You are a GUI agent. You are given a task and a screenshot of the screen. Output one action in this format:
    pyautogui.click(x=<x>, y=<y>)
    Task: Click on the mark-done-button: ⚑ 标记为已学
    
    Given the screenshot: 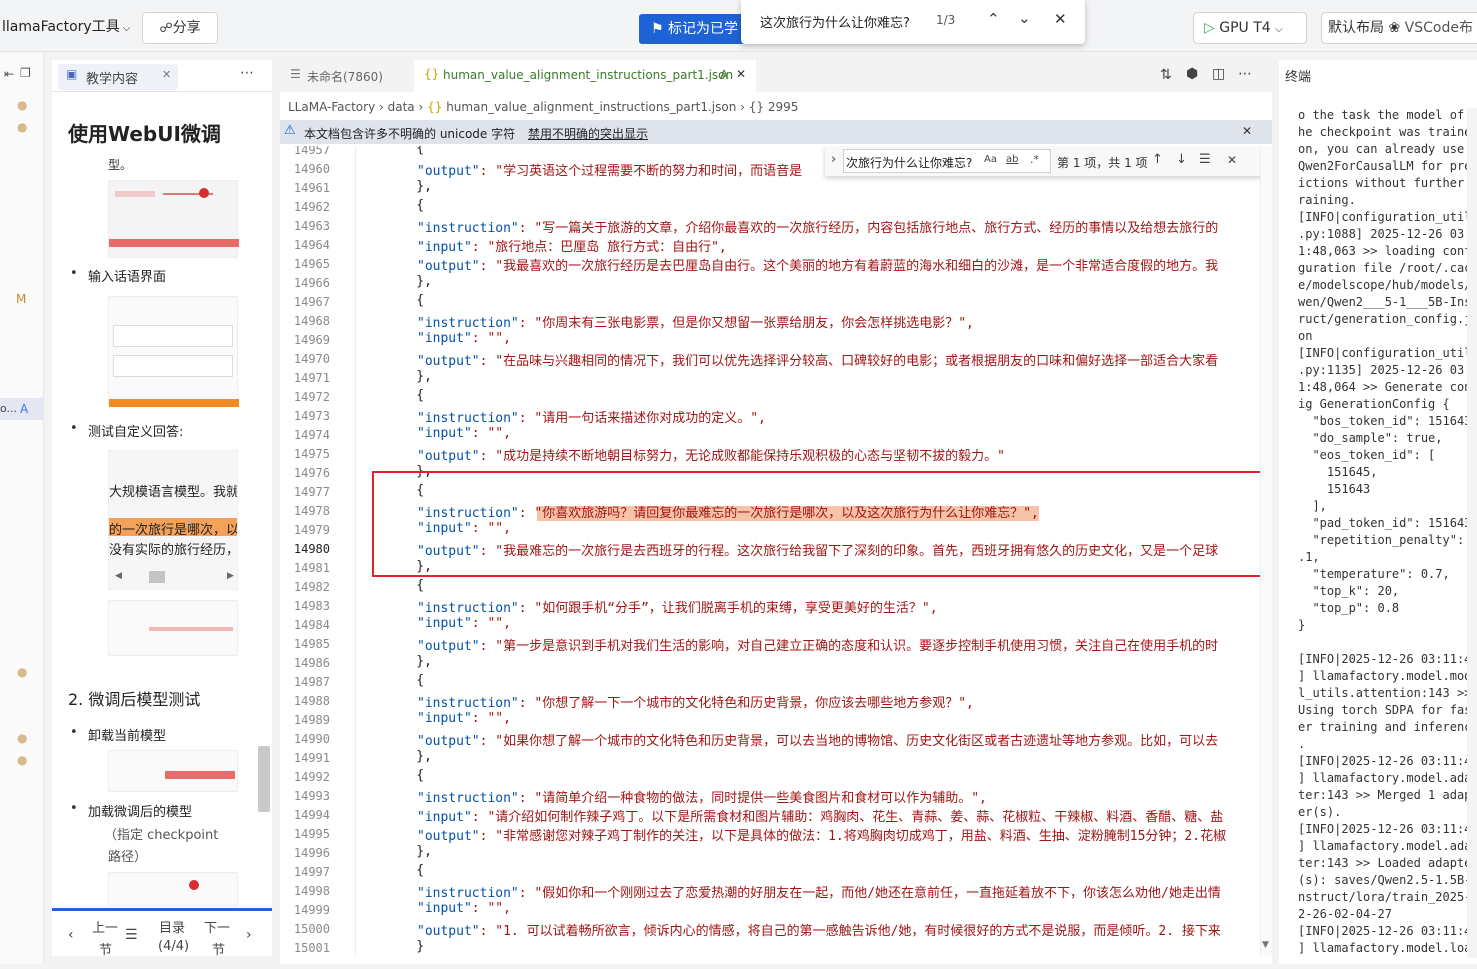 What is the action you would take?
    pyautogui.click(x=694, y=29)
    